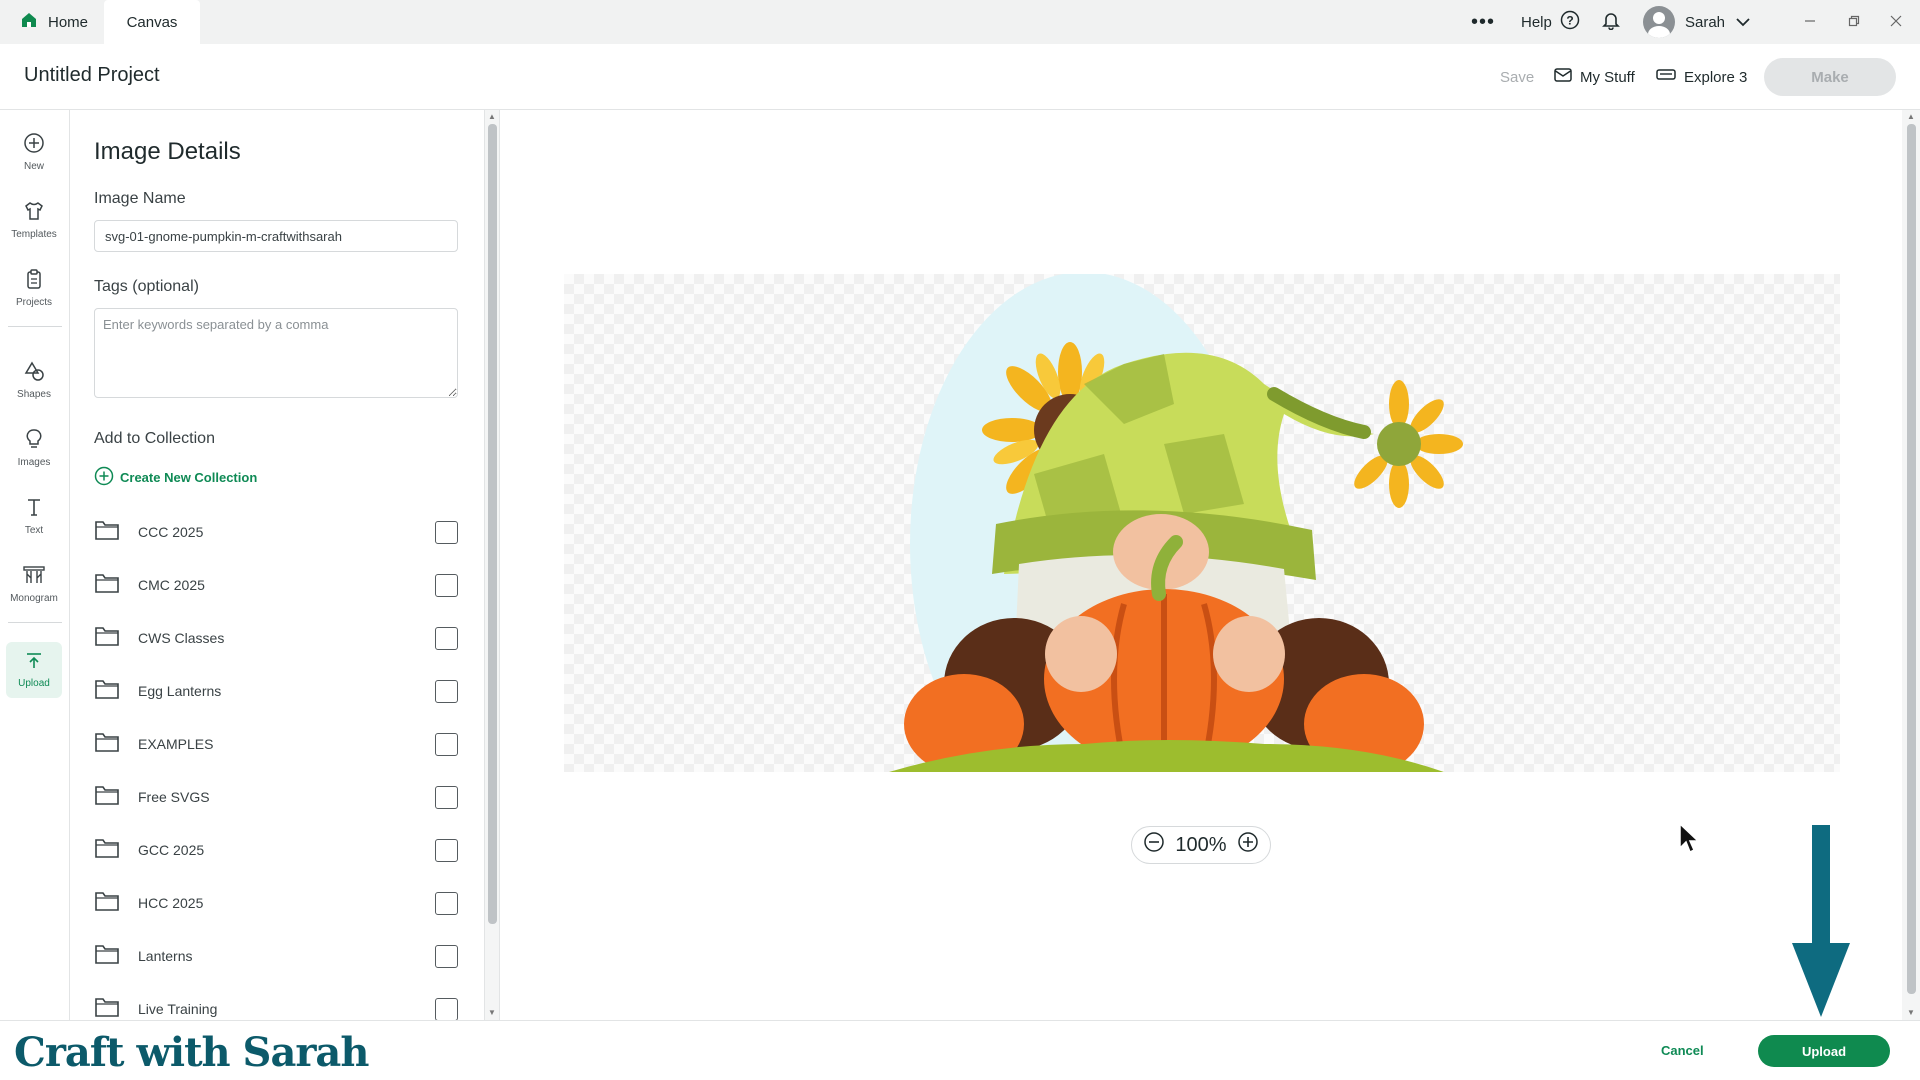 This screenshot has width=1920, height=1080. Describe the element at coordinates (1607, 77) in the screenshot. I see `my-stuff-label: My Stuff` at that location.